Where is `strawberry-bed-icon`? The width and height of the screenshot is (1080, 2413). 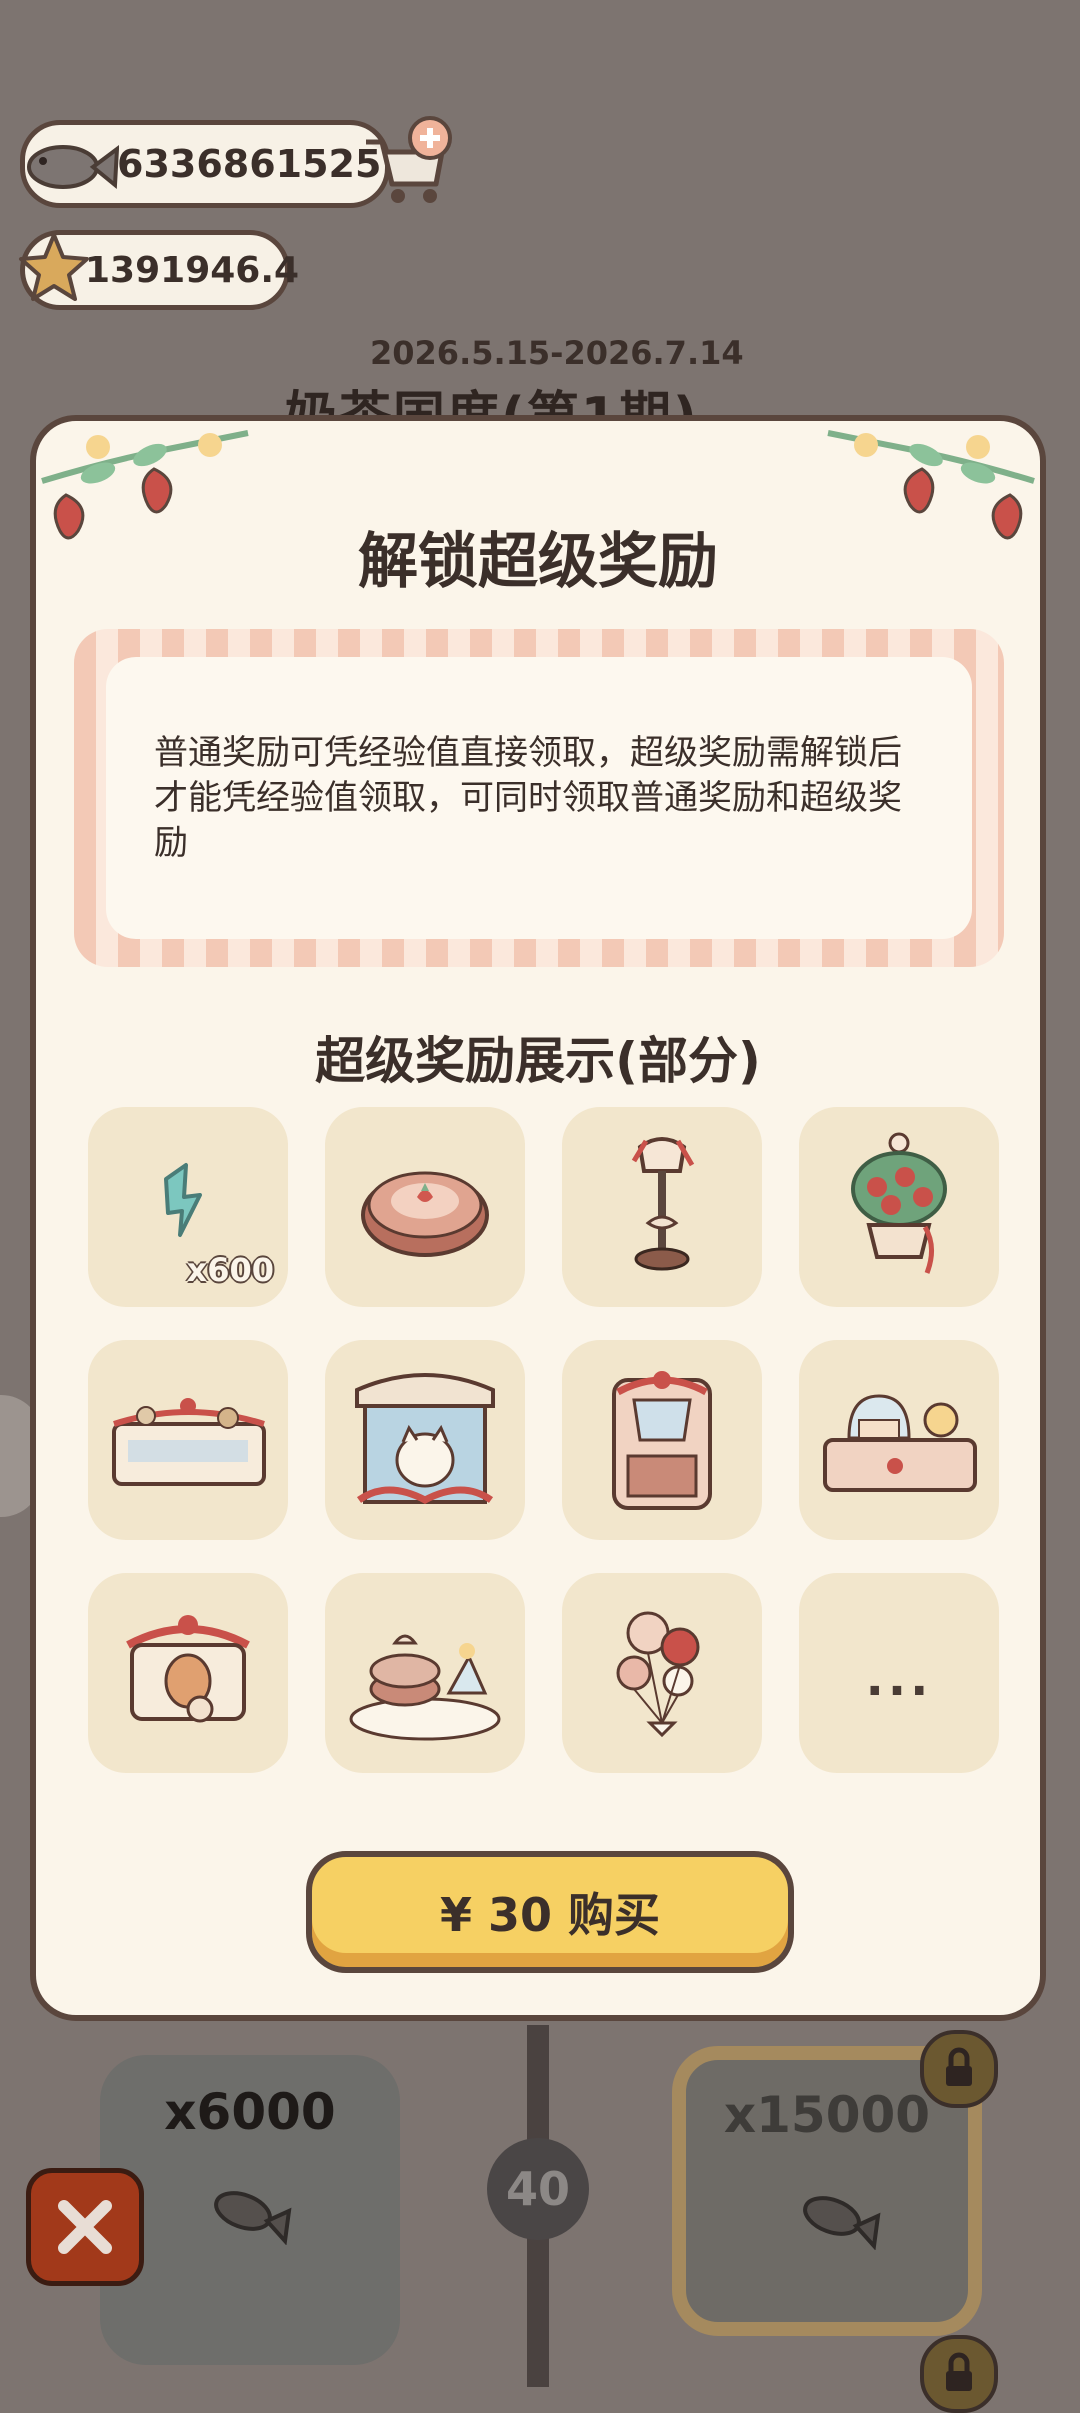 strawberry-bed-icon is located at coordinates (425, 1214).